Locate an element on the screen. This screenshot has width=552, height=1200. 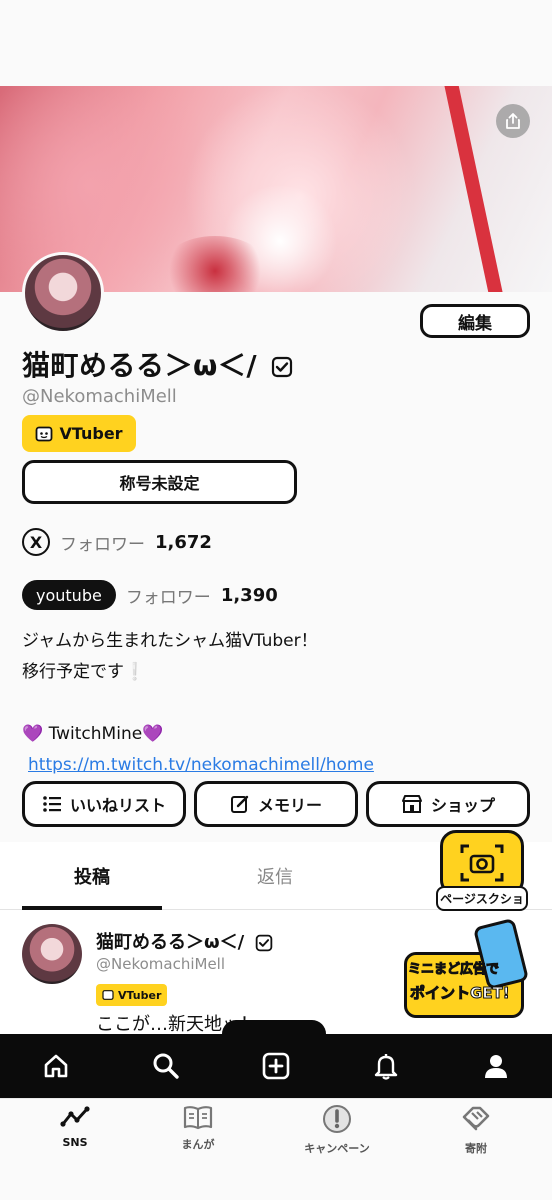
post-author-handle: @NekomachiMell is located at coordinates (161, 964).